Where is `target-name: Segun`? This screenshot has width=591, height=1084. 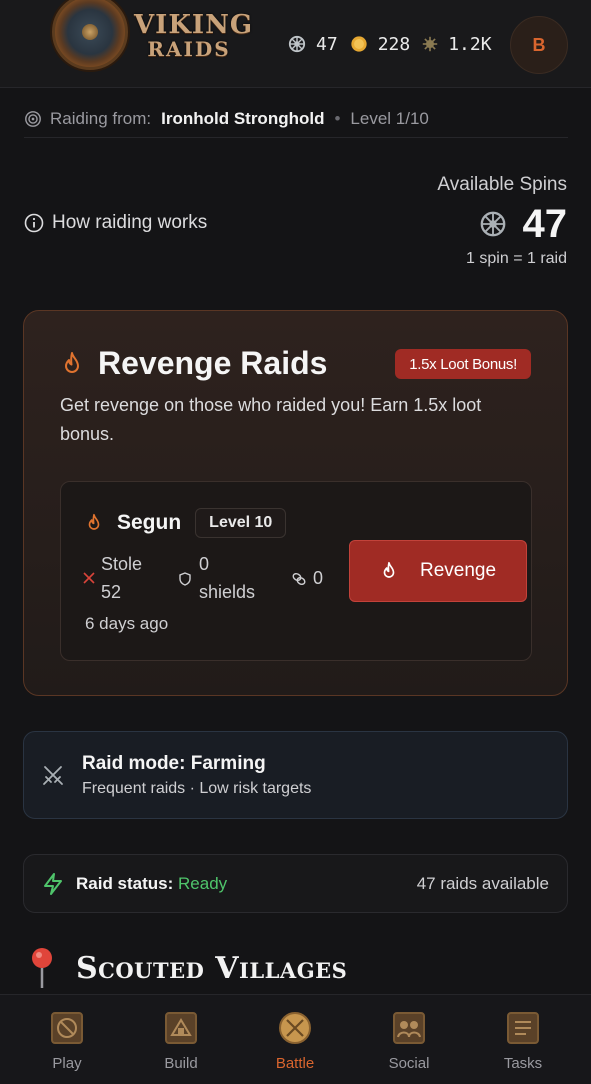 target-name: Segun is located at coordinates (149, 522).